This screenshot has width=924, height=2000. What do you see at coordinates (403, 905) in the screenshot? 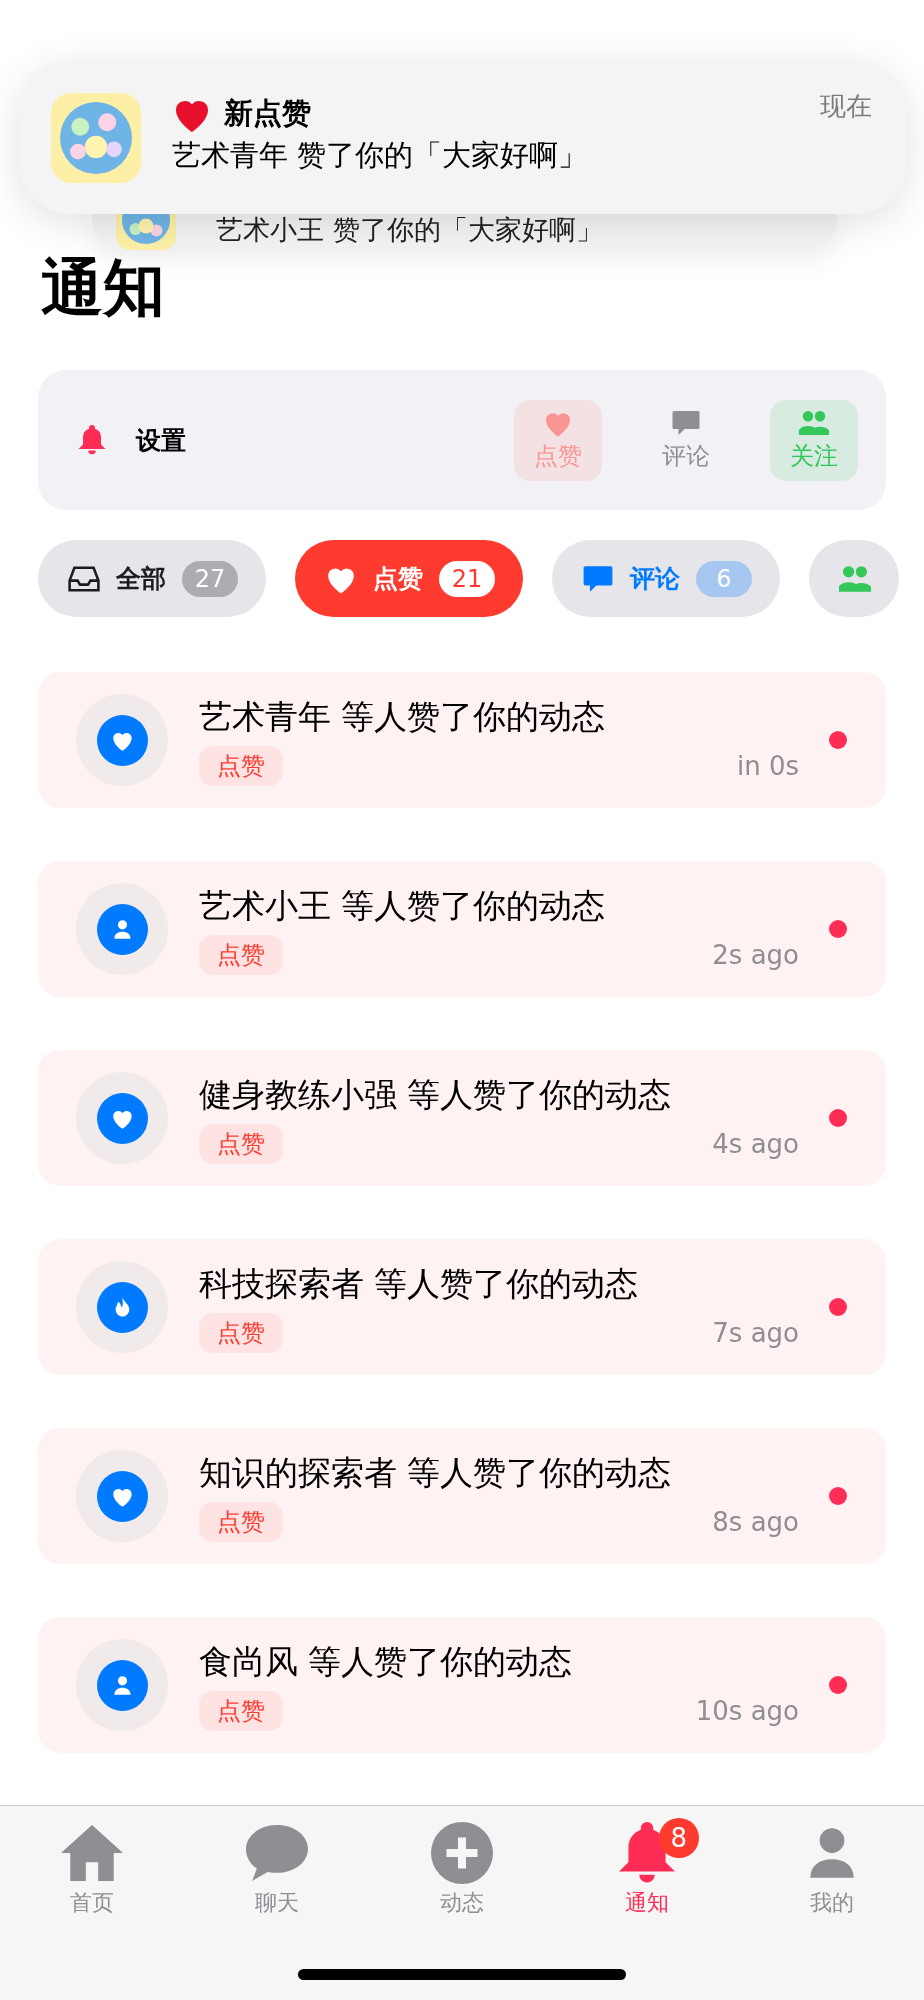
I see `notification-title: 艺术小王 等人赞了你的动态` at bounding box center [403, 905].